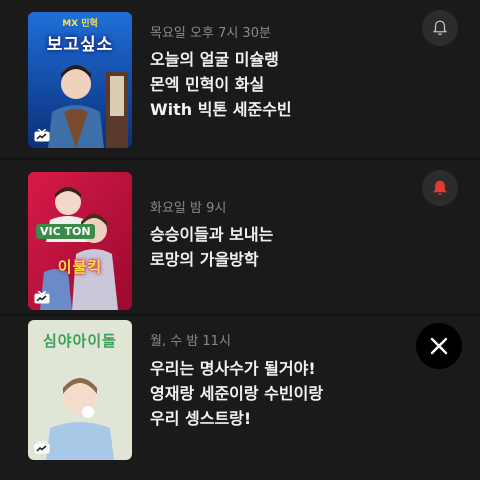 The width and height of the screenshot is (480, 480). Describe the element at coordinates (201, 418) in the screenshot. I see `description-line: 우리 셍스트랑!` at that location.